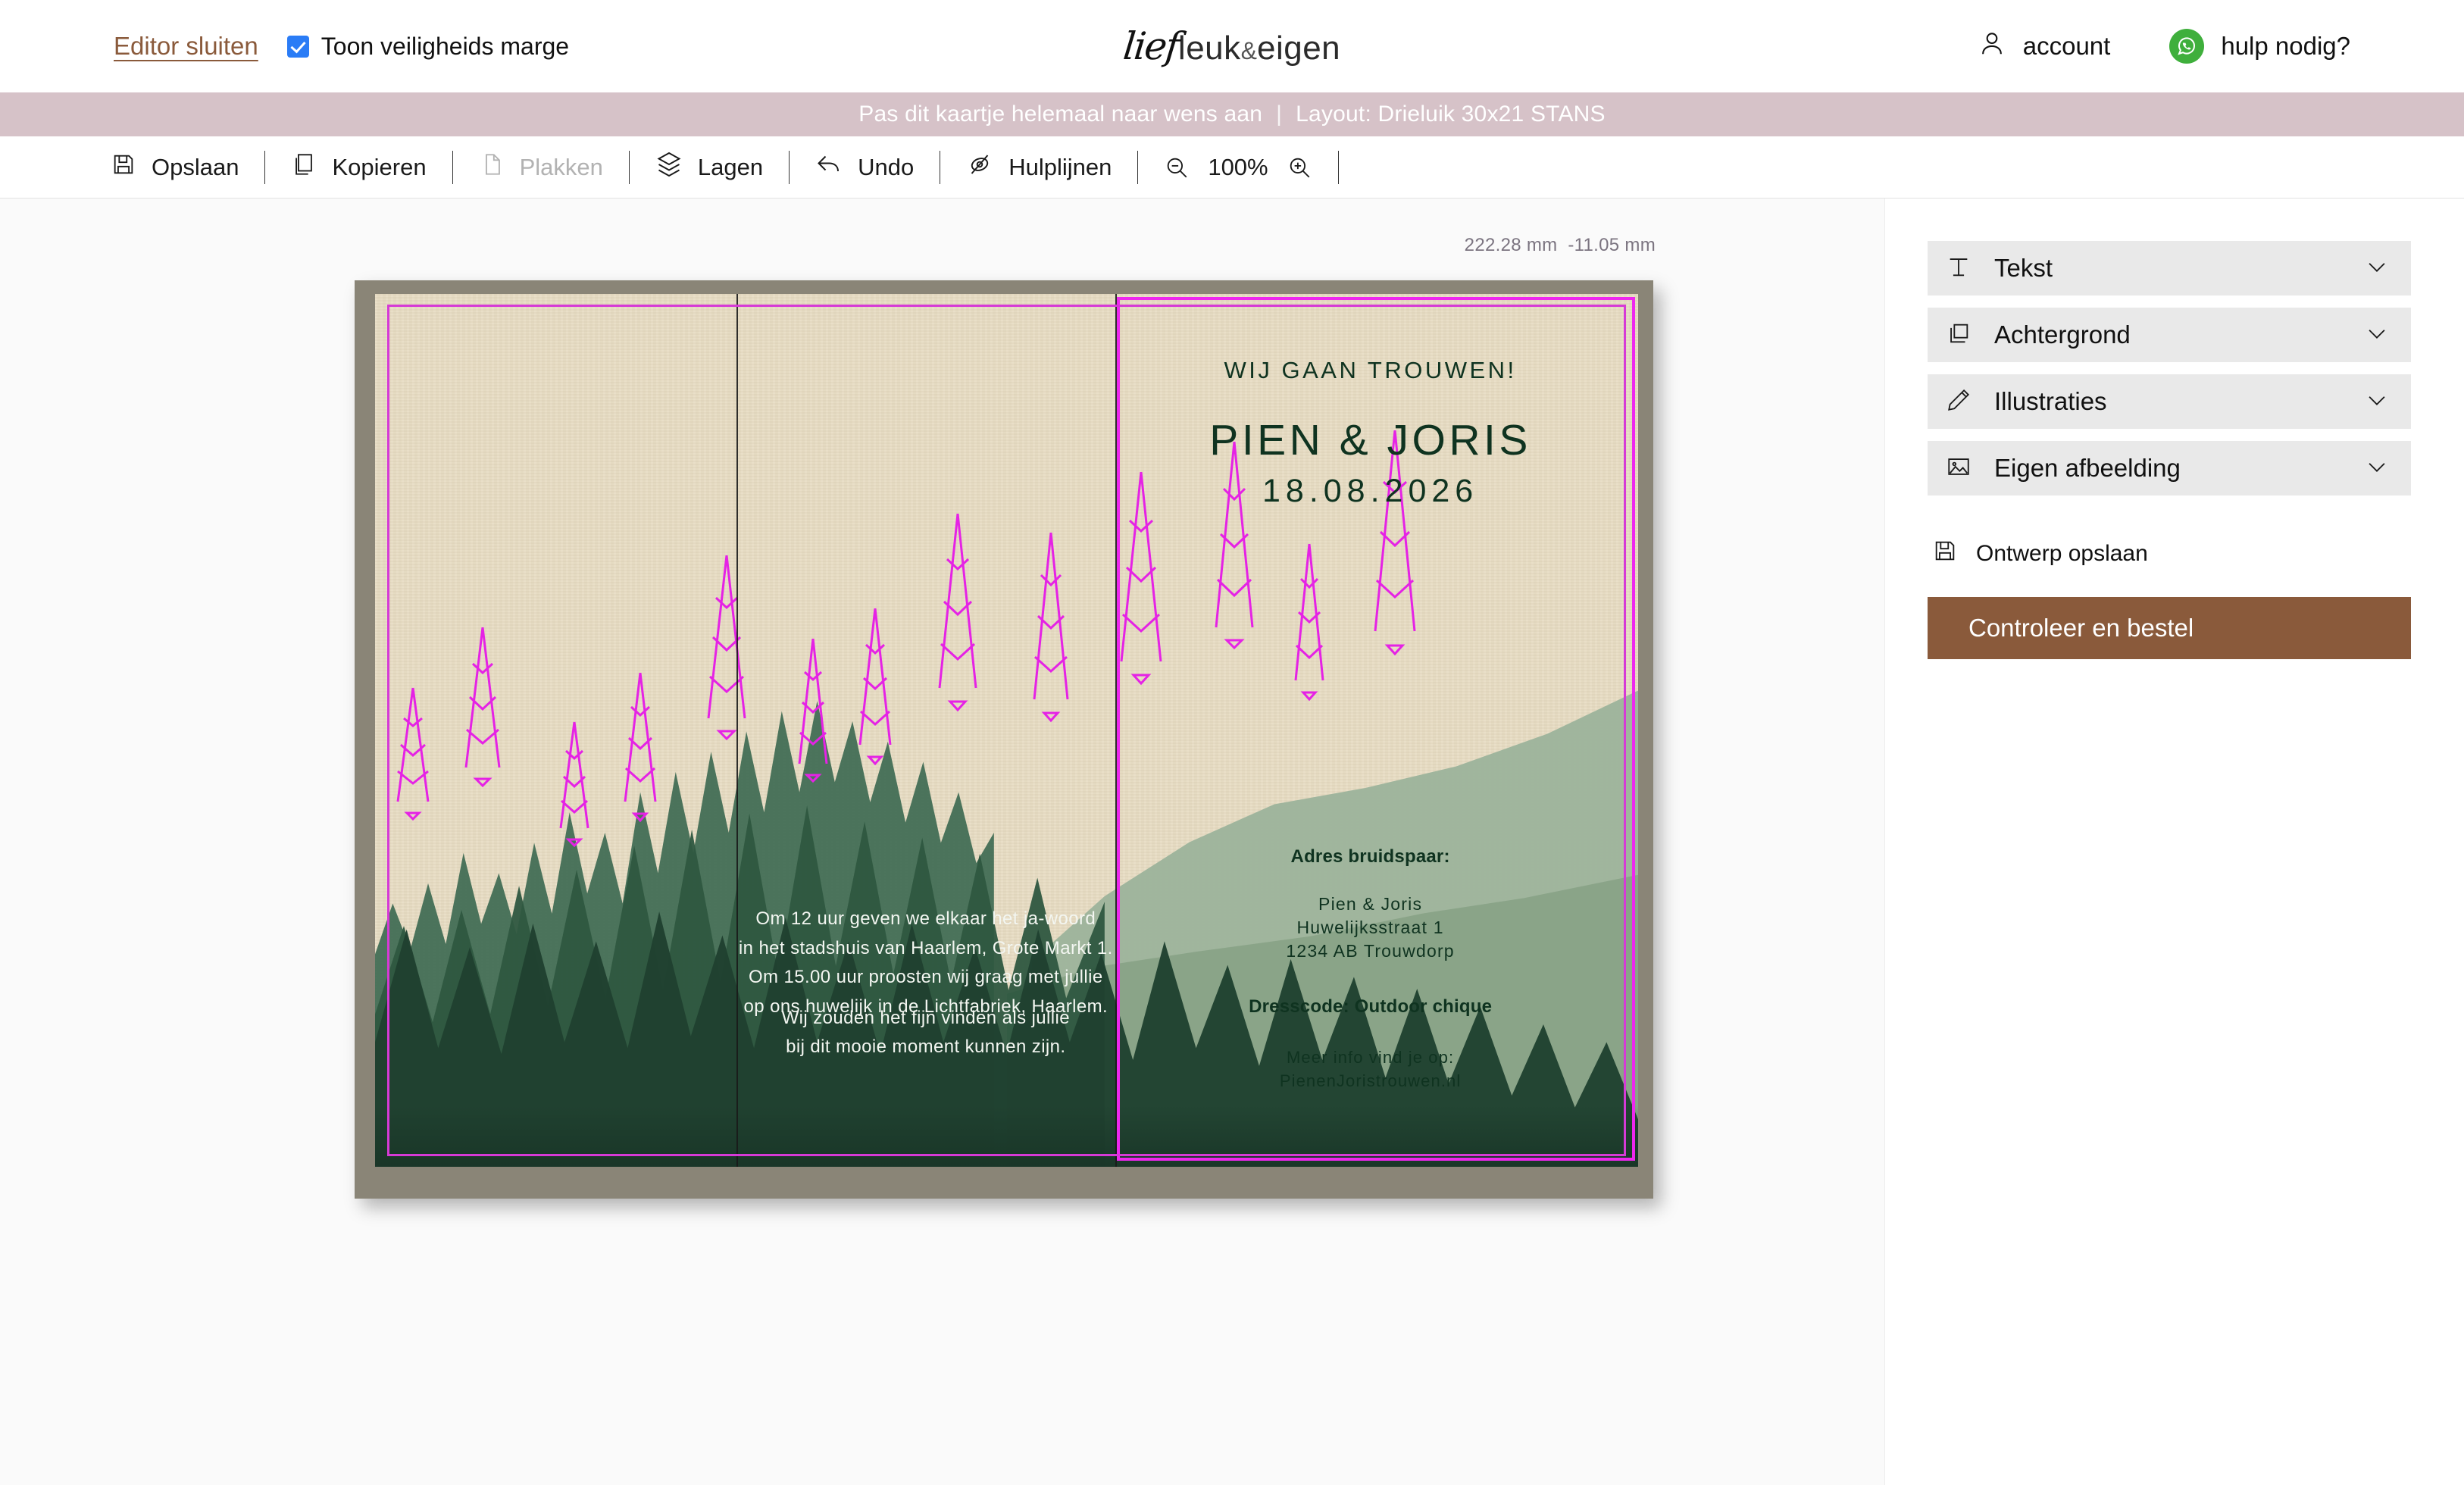 The width and height of the screenshot is (2464, 1485). What do you see at coordinates (1150, 46) in the screenshot?
I see `logo-script-text: lief` at bounding box center [1150, 46].